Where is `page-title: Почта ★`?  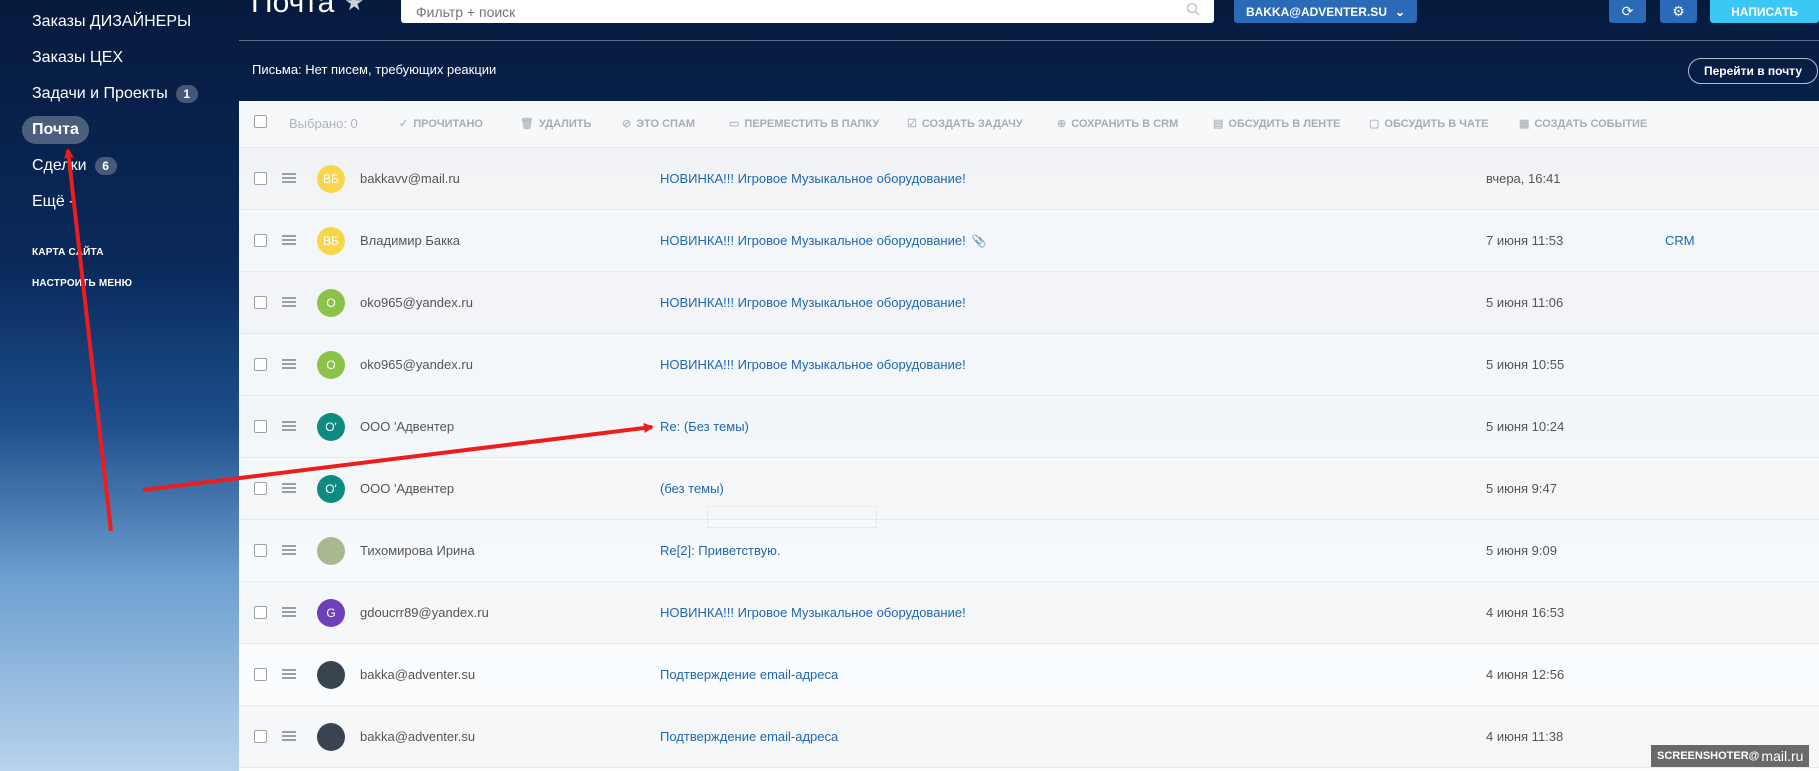 page-title: Почта ★ is located at coordinates (307, 10).